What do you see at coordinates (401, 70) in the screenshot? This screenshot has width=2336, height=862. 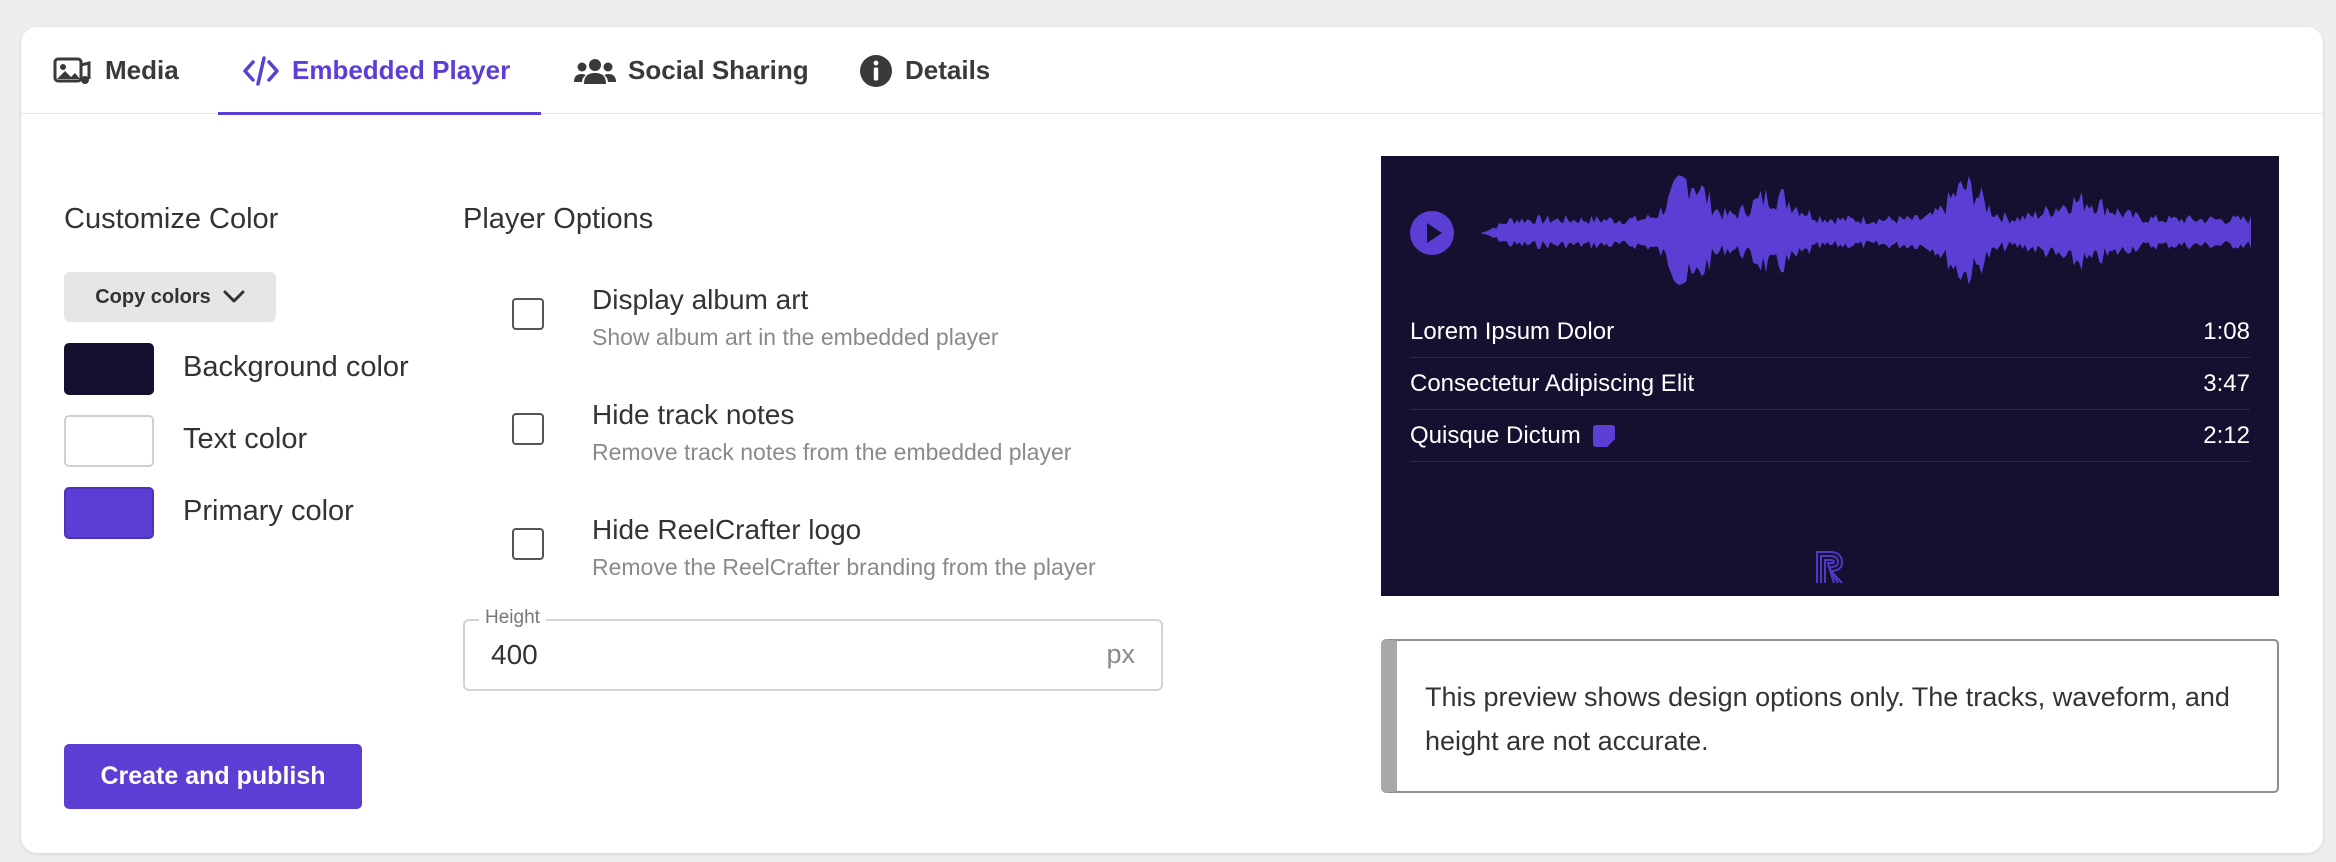 I see `tab-embedded-player-label: Embedded Player` at bounding box center [401, 70].